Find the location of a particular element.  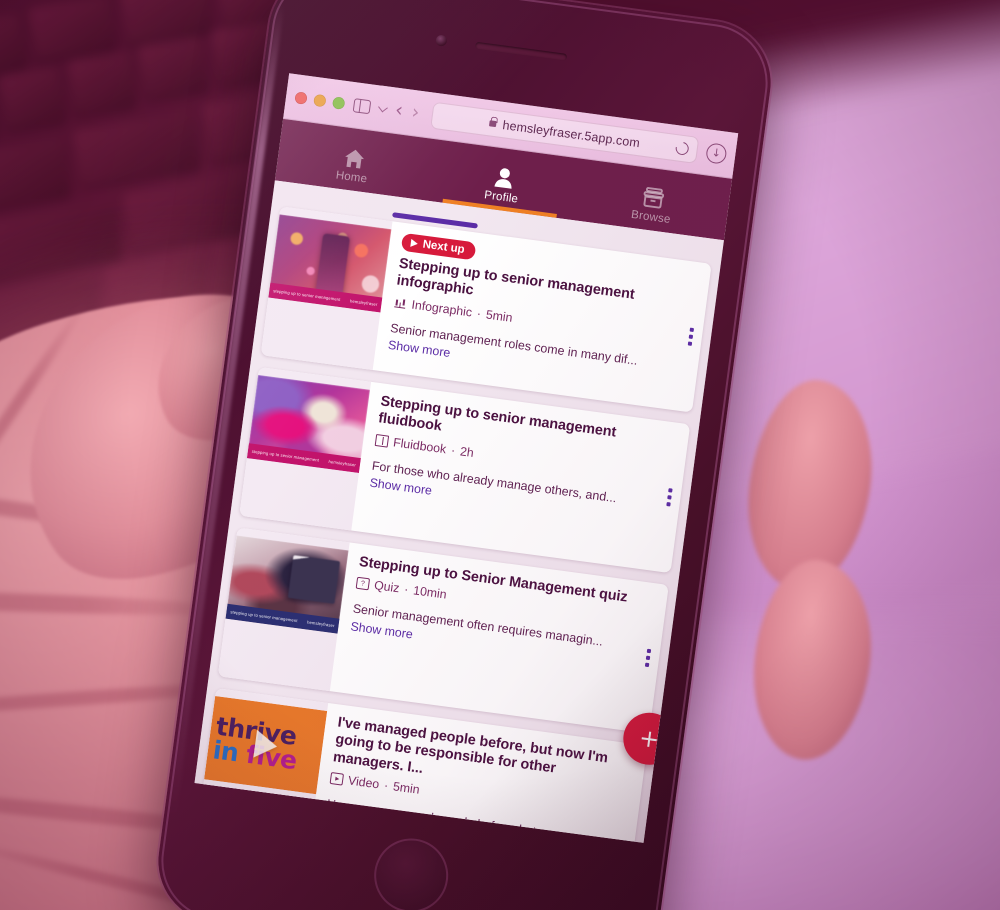

window-traffic-lights is located at coordinates (320, 100).